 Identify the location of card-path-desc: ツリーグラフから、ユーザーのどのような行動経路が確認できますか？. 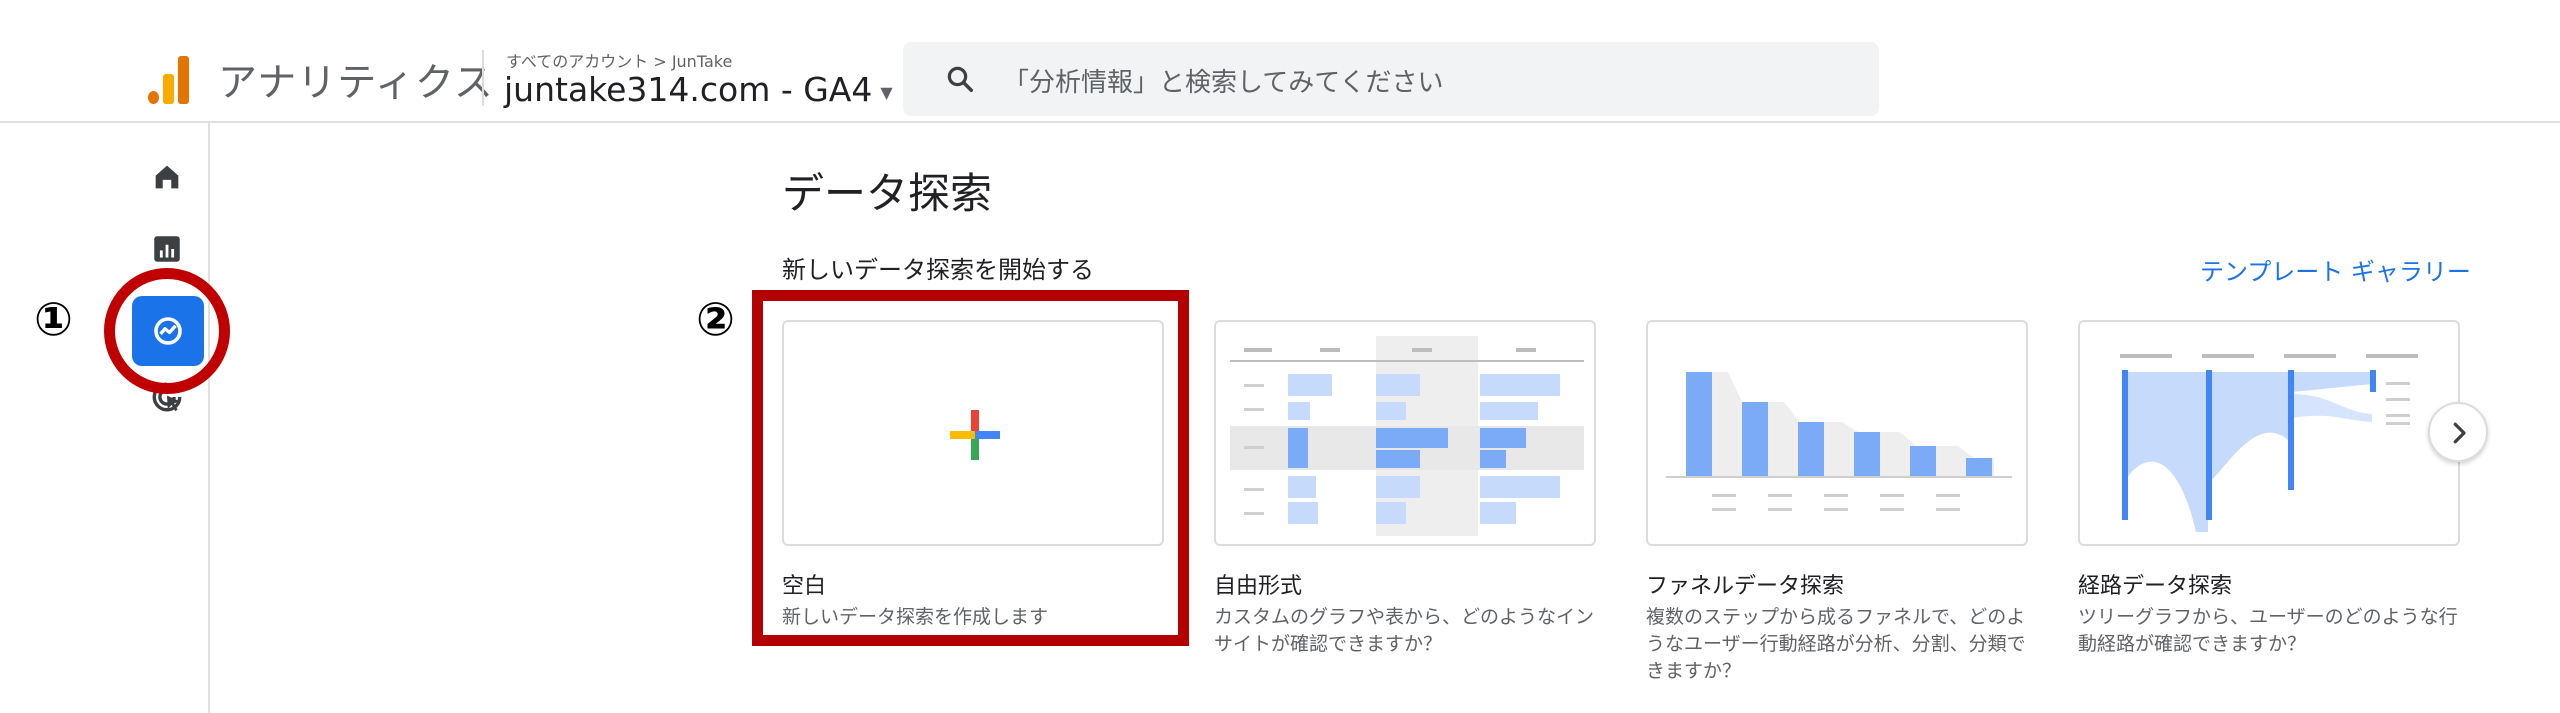
(2268, 630).